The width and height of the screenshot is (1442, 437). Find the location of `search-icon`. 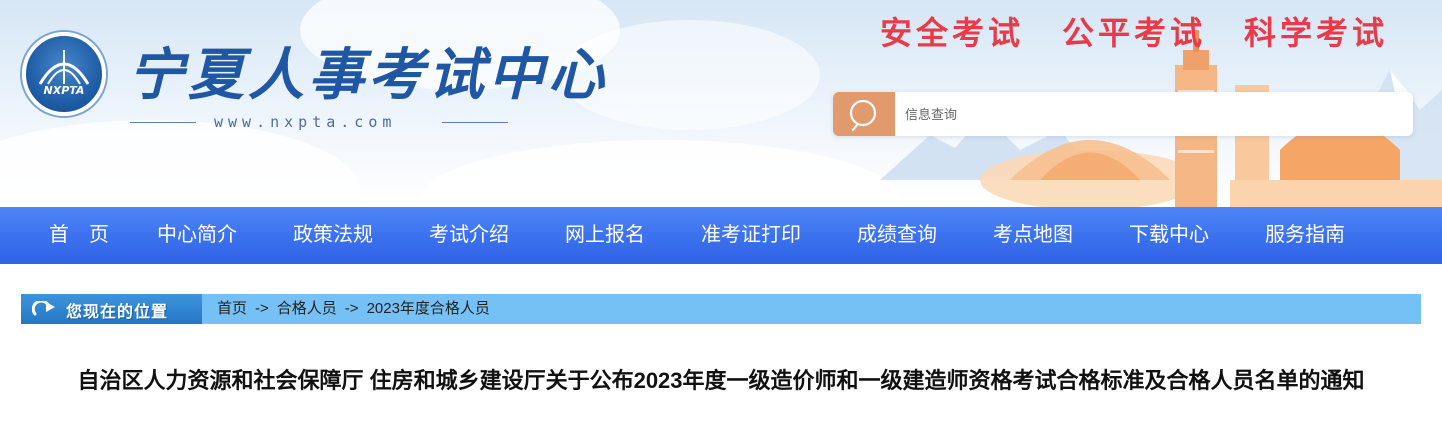

search-icon is located at coordinates (863, 115).